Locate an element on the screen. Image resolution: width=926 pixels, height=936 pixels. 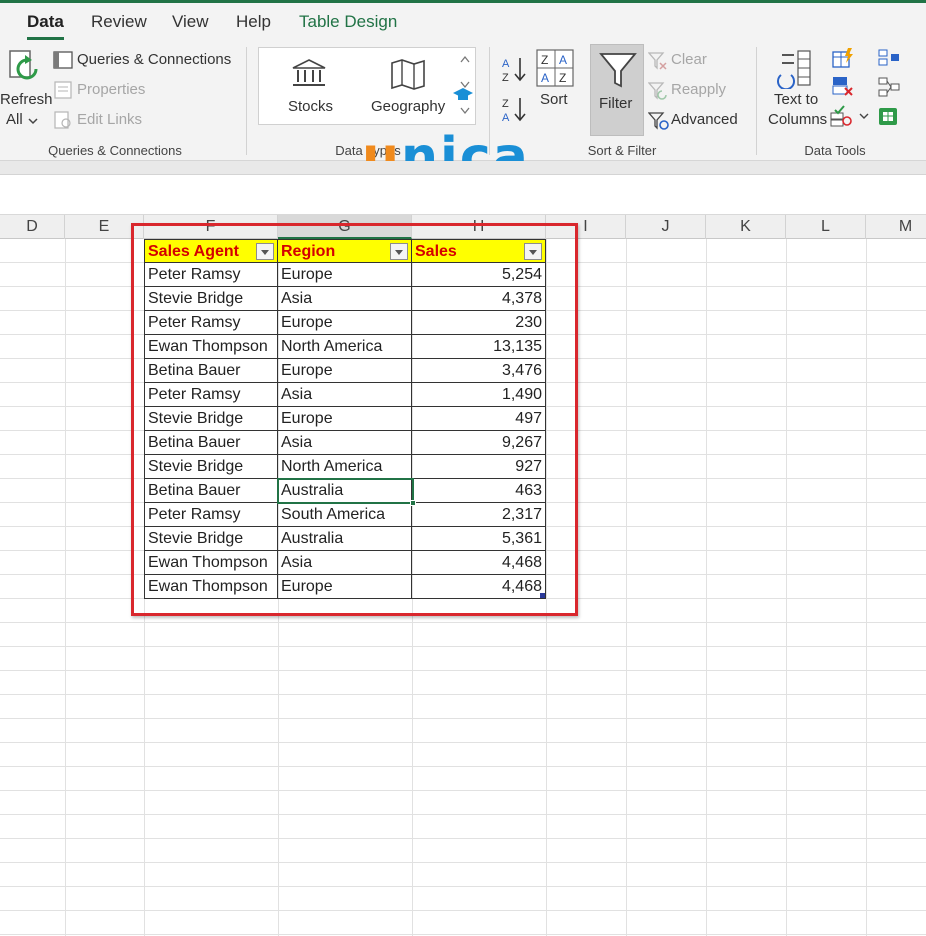
properties-button: Properties is located at coordinates (111, 89).